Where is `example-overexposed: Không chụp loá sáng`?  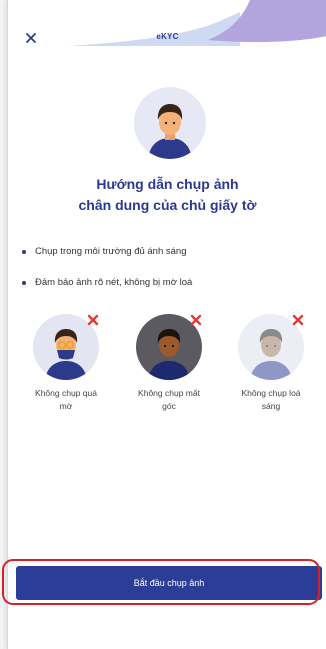
example-overexposed: Không chụp loá sáng is located at coordinates (271, 363).